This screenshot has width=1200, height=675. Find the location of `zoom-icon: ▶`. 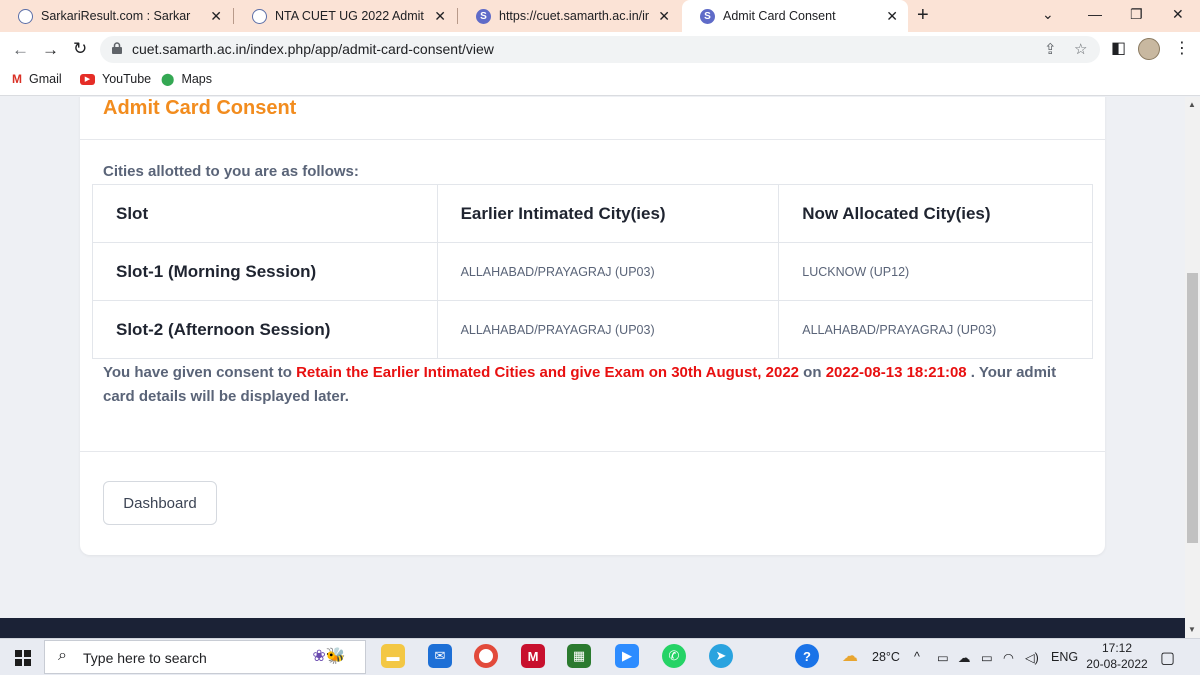

zoom-icon: ▶ is located at coordinates (627, 656).